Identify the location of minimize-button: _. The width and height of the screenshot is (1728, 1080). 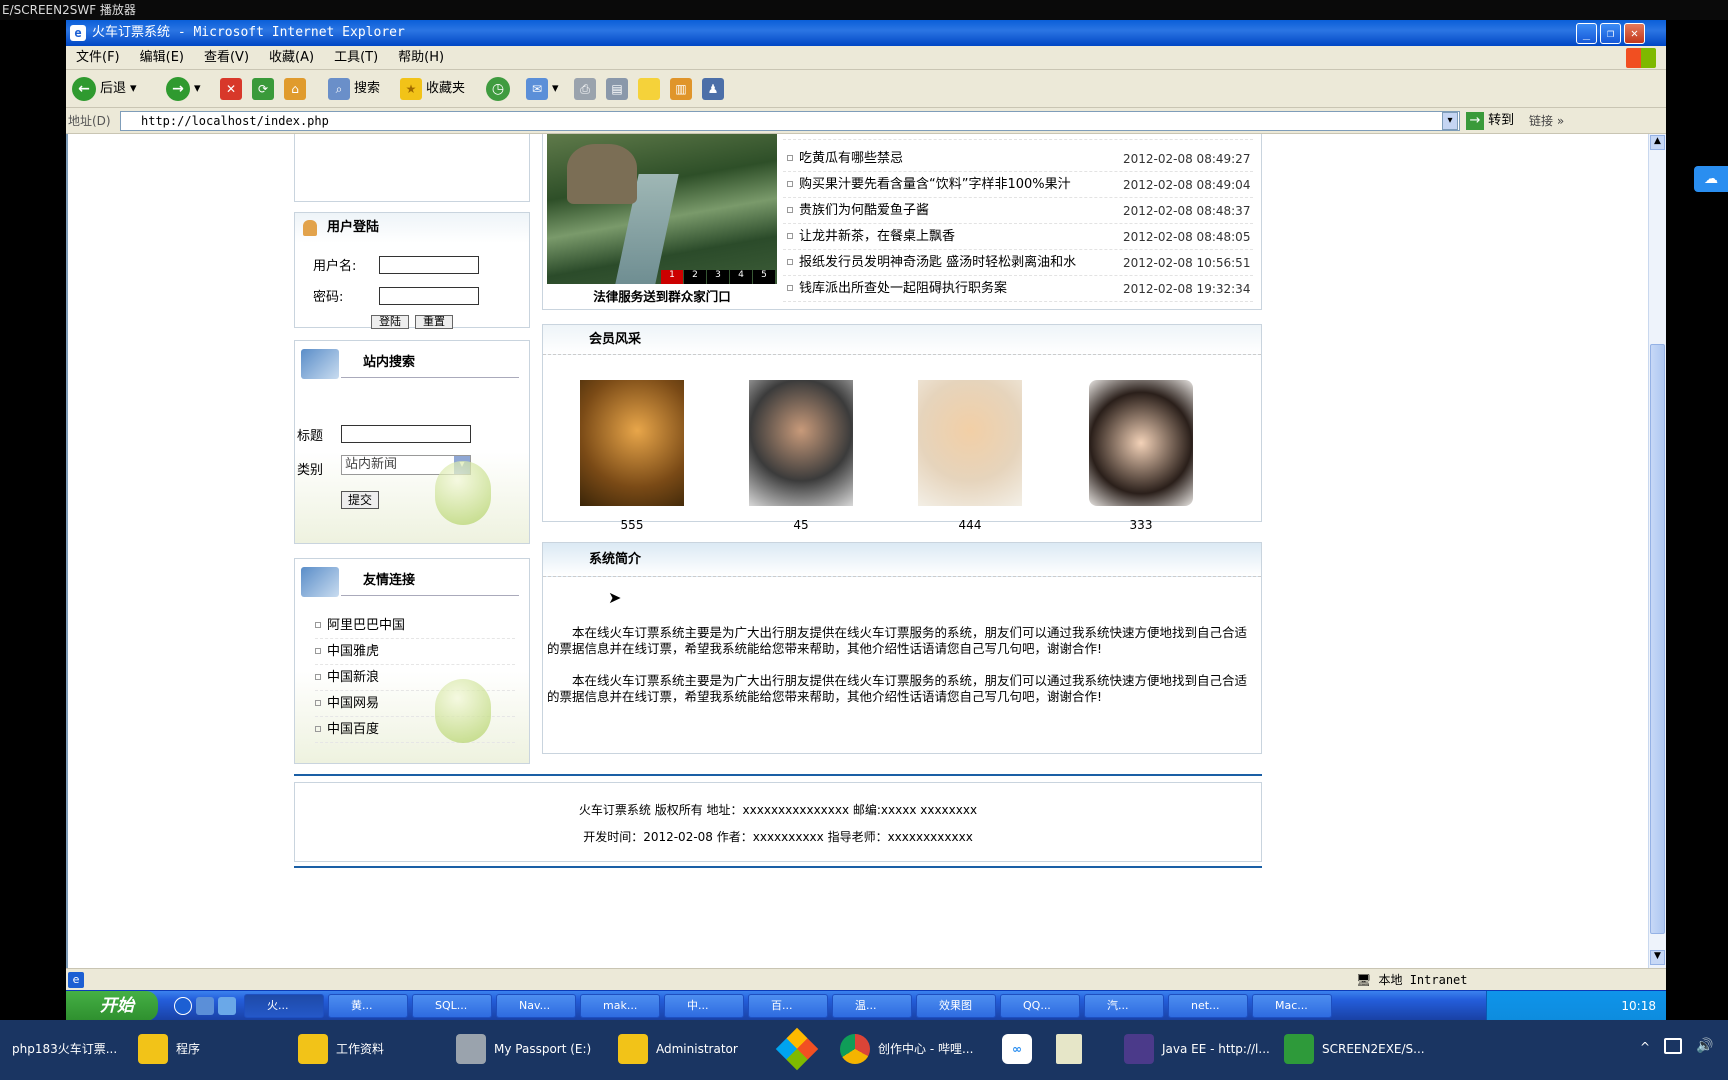
(1586, 33).